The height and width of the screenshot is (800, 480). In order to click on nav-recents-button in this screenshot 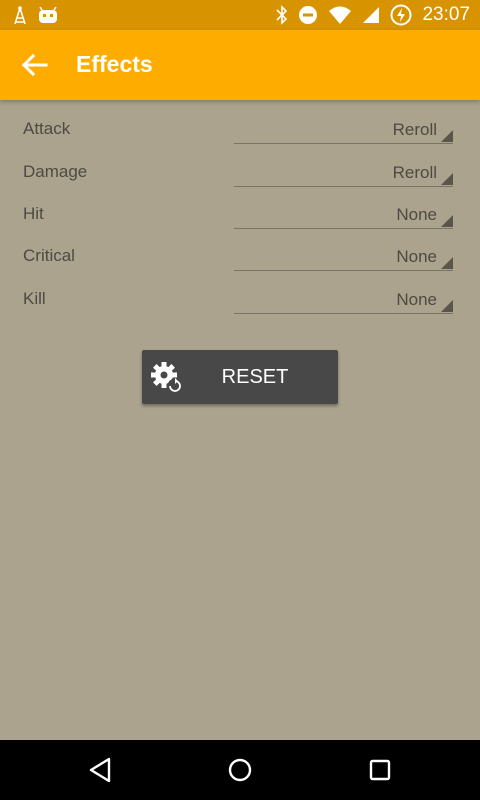, I will do `click(380, 770)`.